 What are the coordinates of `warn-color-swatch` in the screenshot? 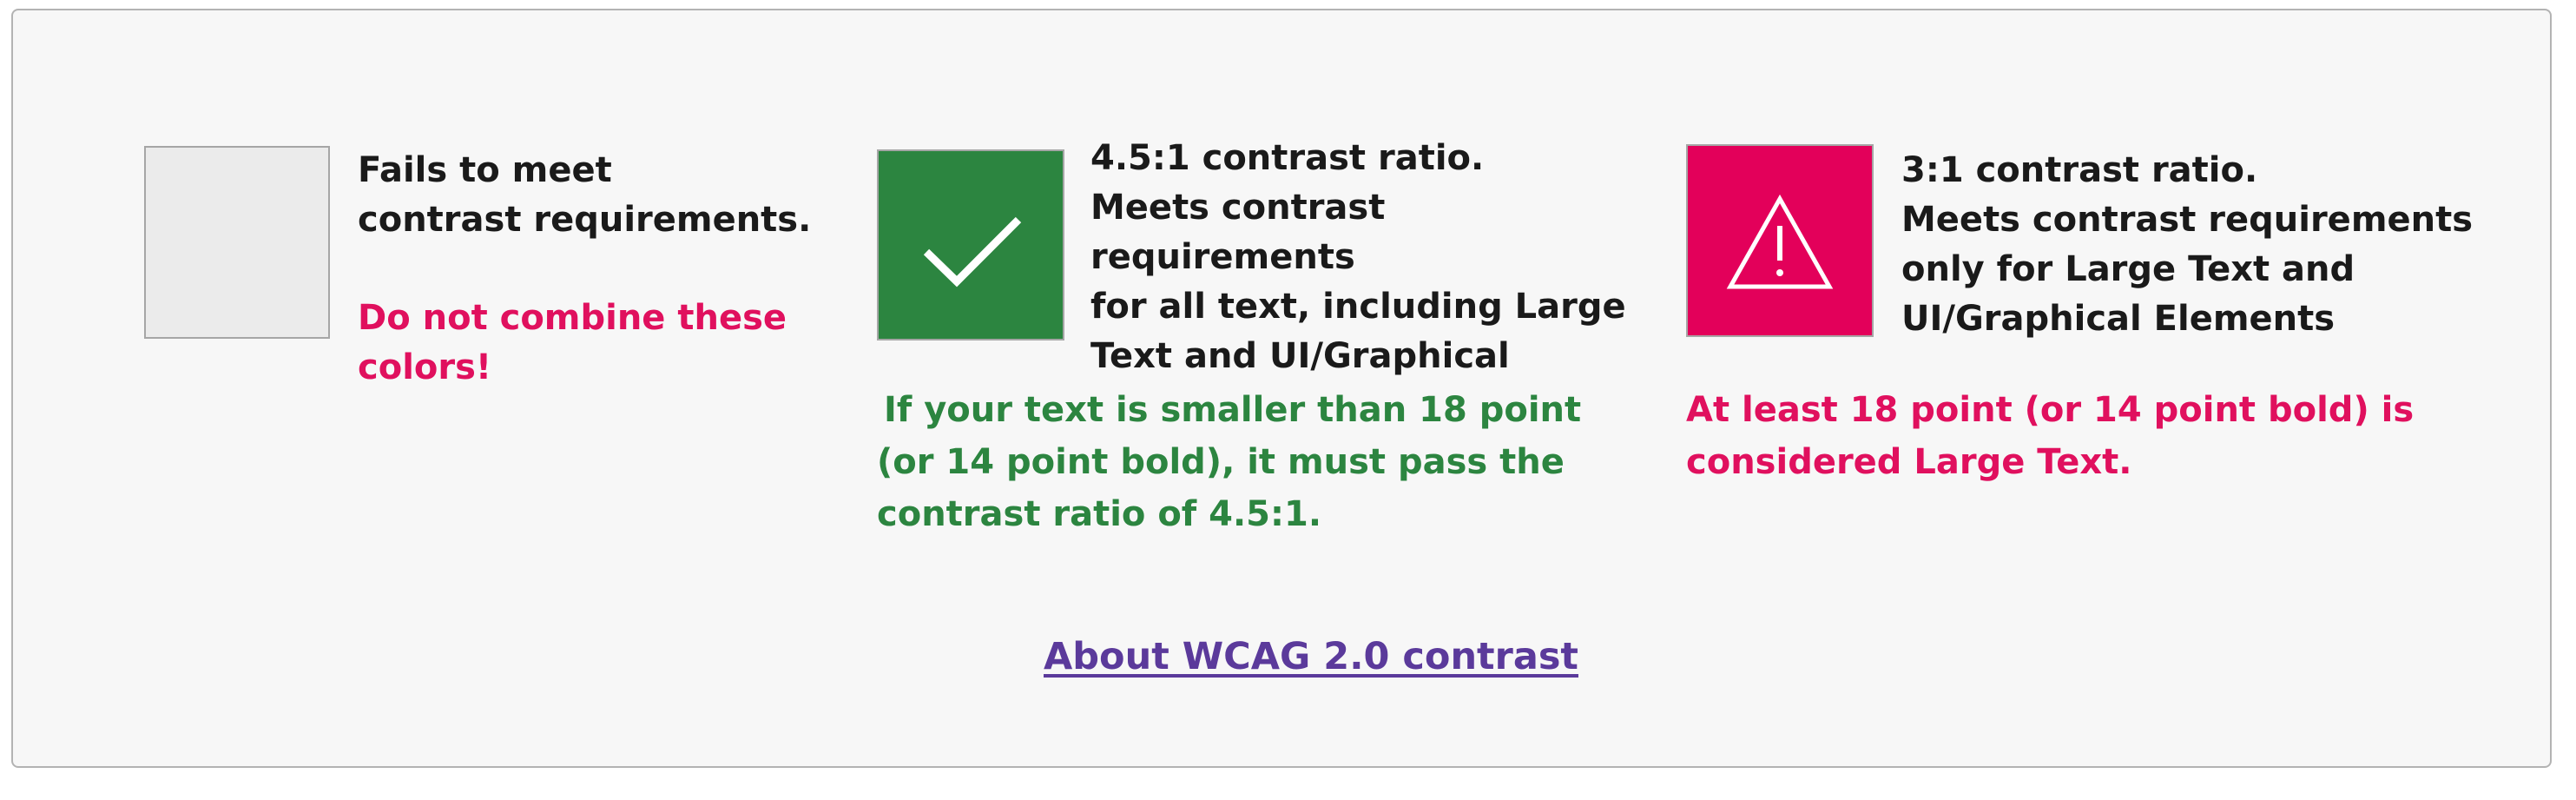 It's located at (1780, 241).